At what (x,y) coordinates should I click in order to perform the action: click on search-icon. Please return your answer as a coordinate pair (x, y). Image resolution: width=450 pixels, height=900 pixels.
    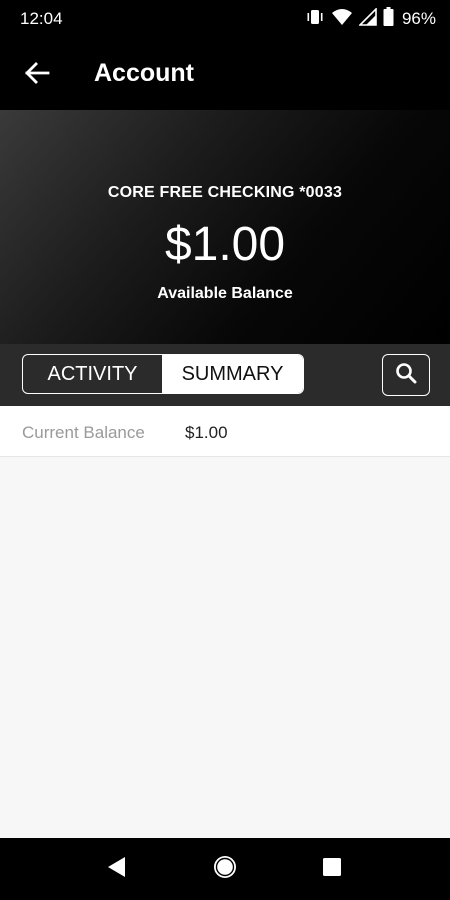
    Looking at the image, I should click on (406, 375).